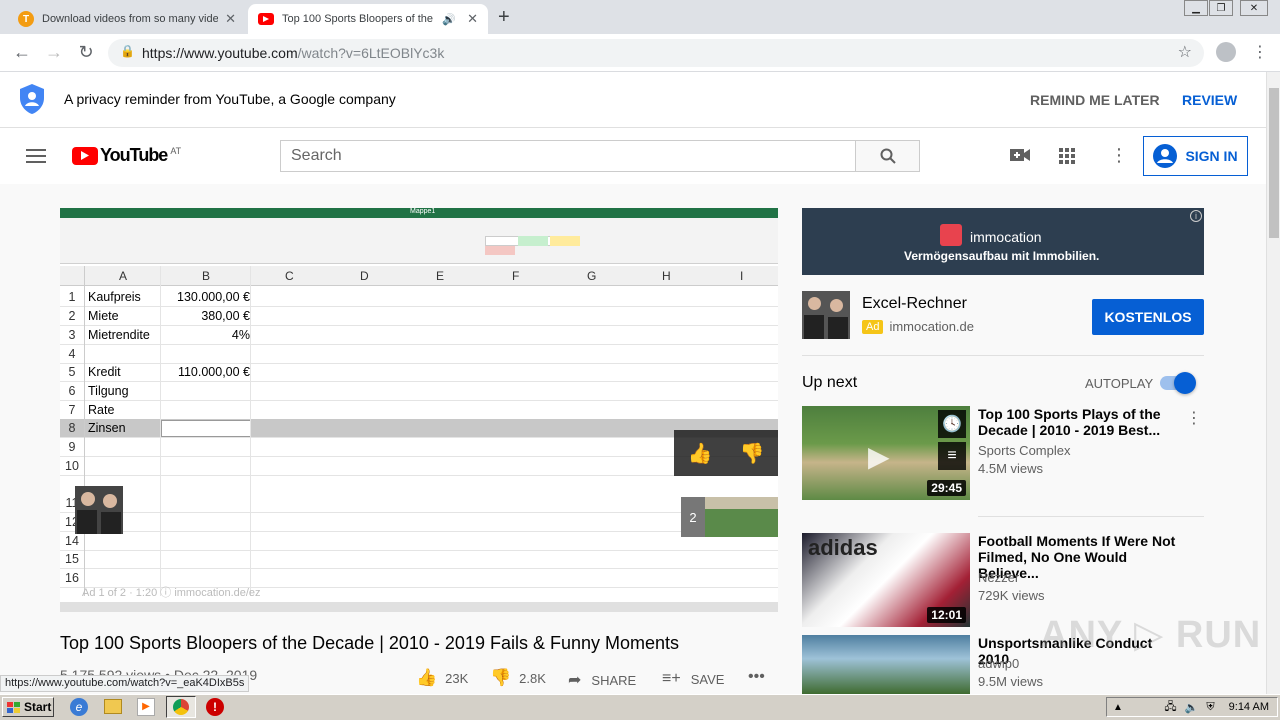  I want to click on search-input: Search, so click(568, 156).